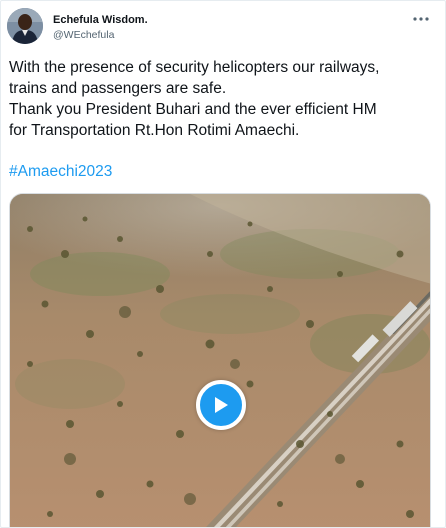 Image resolution: width=446 pixels, height=528 pixels. What do you see at coordinates (100, 20) in the screenshot?
I see `author-display-name: Echefula Wisdom.` at bounding box center [100, 20].